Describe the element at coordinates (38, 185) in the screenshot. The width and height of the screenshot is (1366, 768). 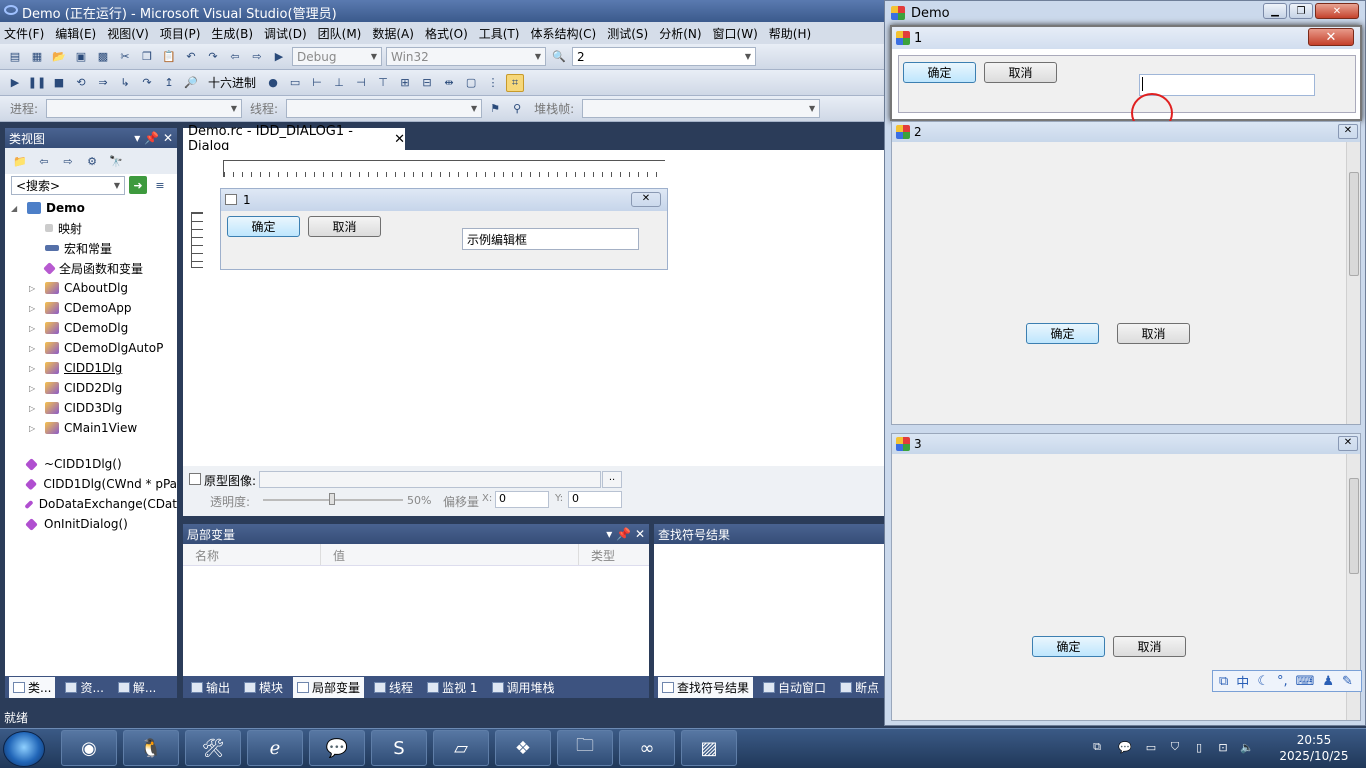
I see `search-input: <搜索>` at that location.